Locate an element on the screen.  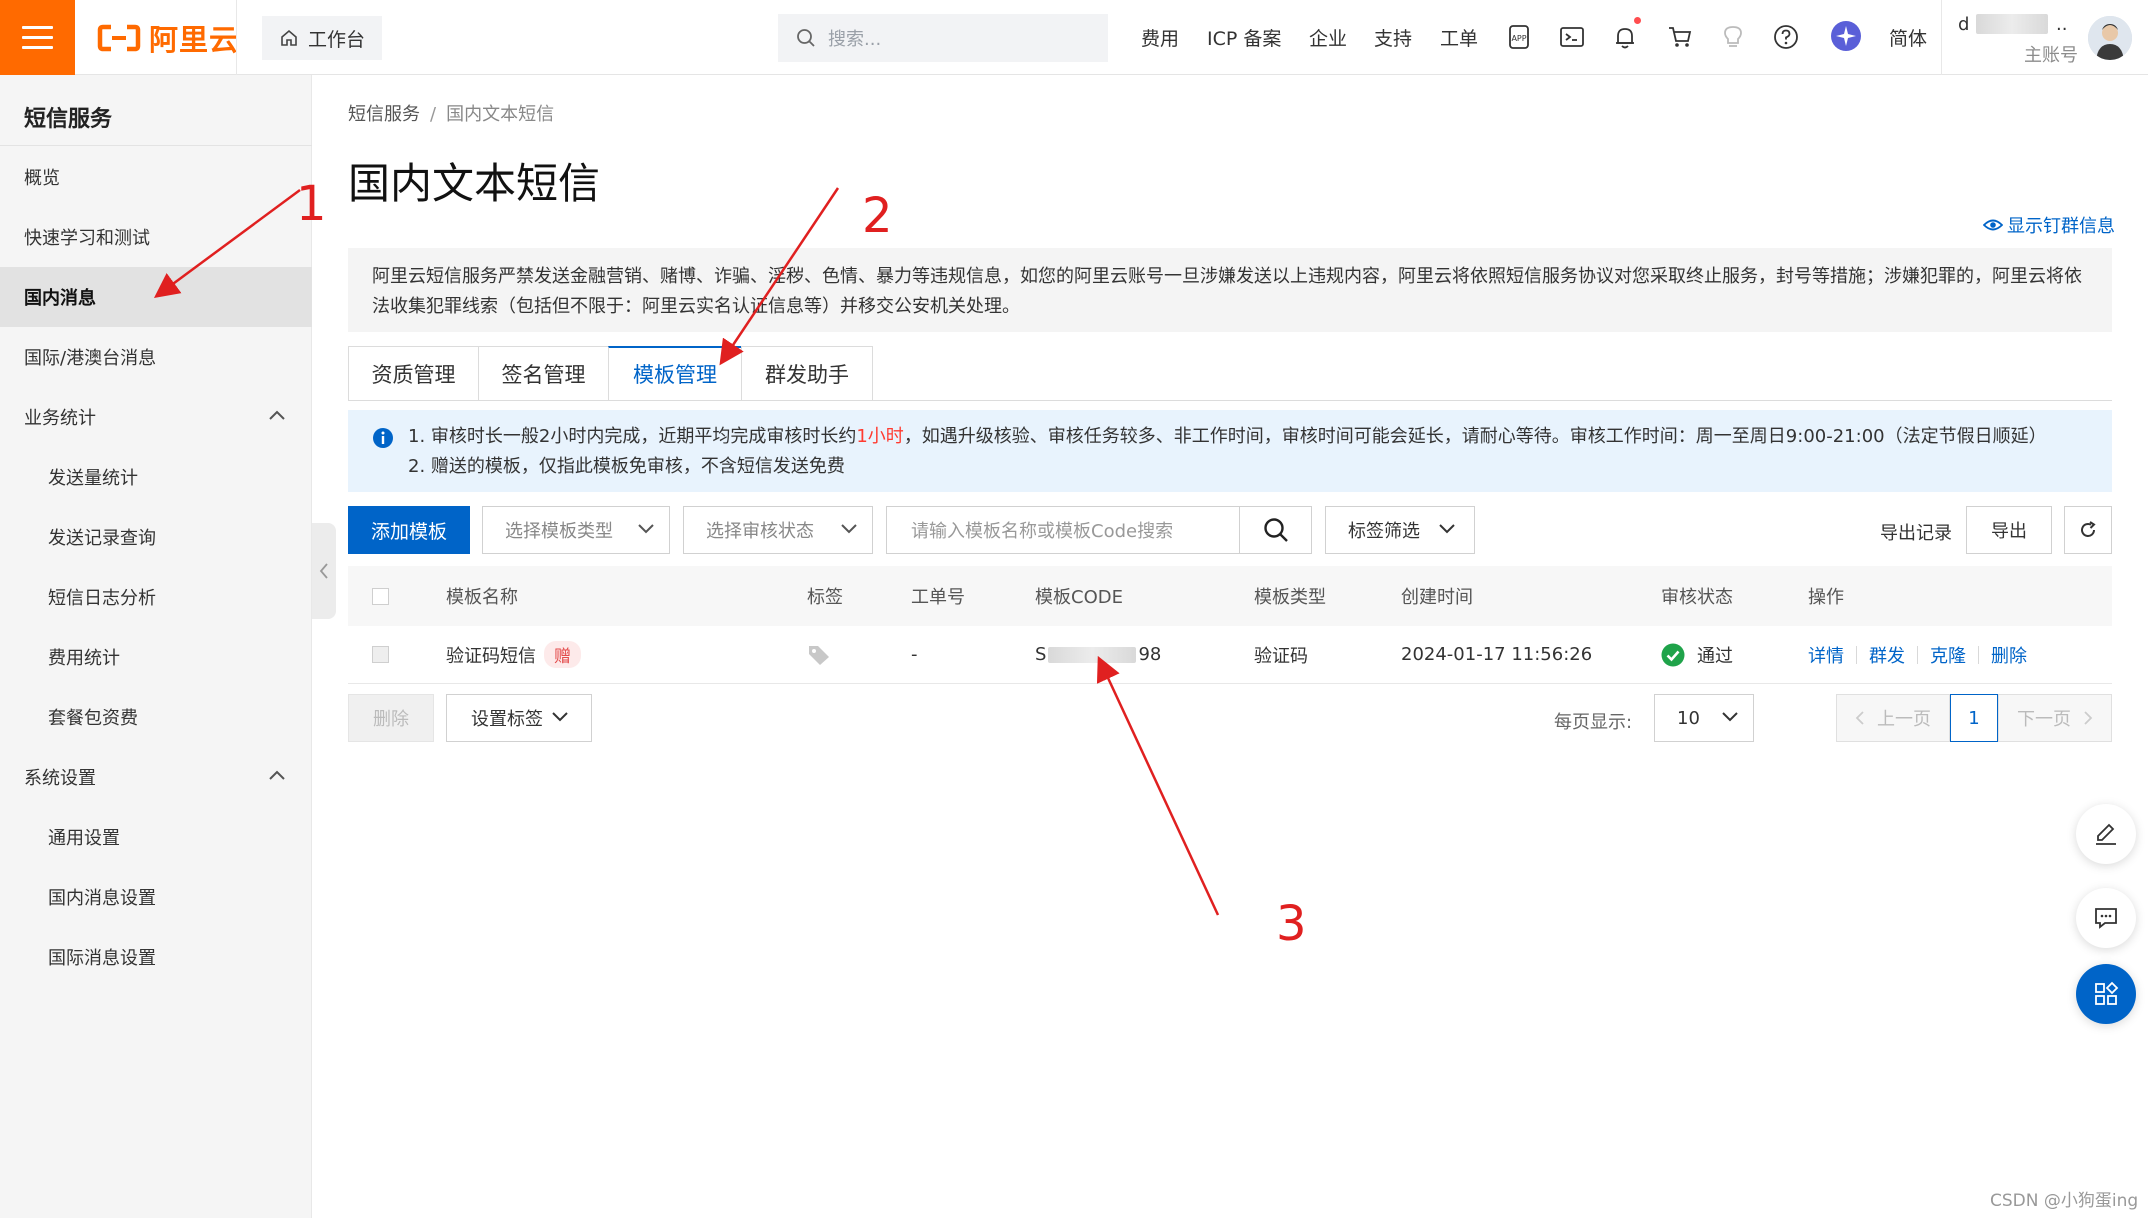
workbench-button: 工作台 is located at coordinates (322, 38).